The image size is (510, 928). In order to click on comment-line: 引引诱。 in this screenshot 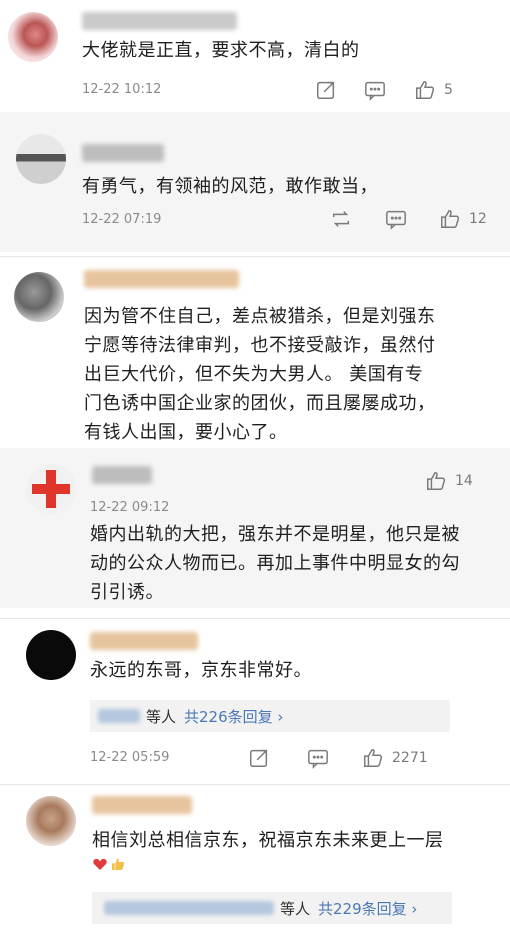, I will do `click(127, 592)`.